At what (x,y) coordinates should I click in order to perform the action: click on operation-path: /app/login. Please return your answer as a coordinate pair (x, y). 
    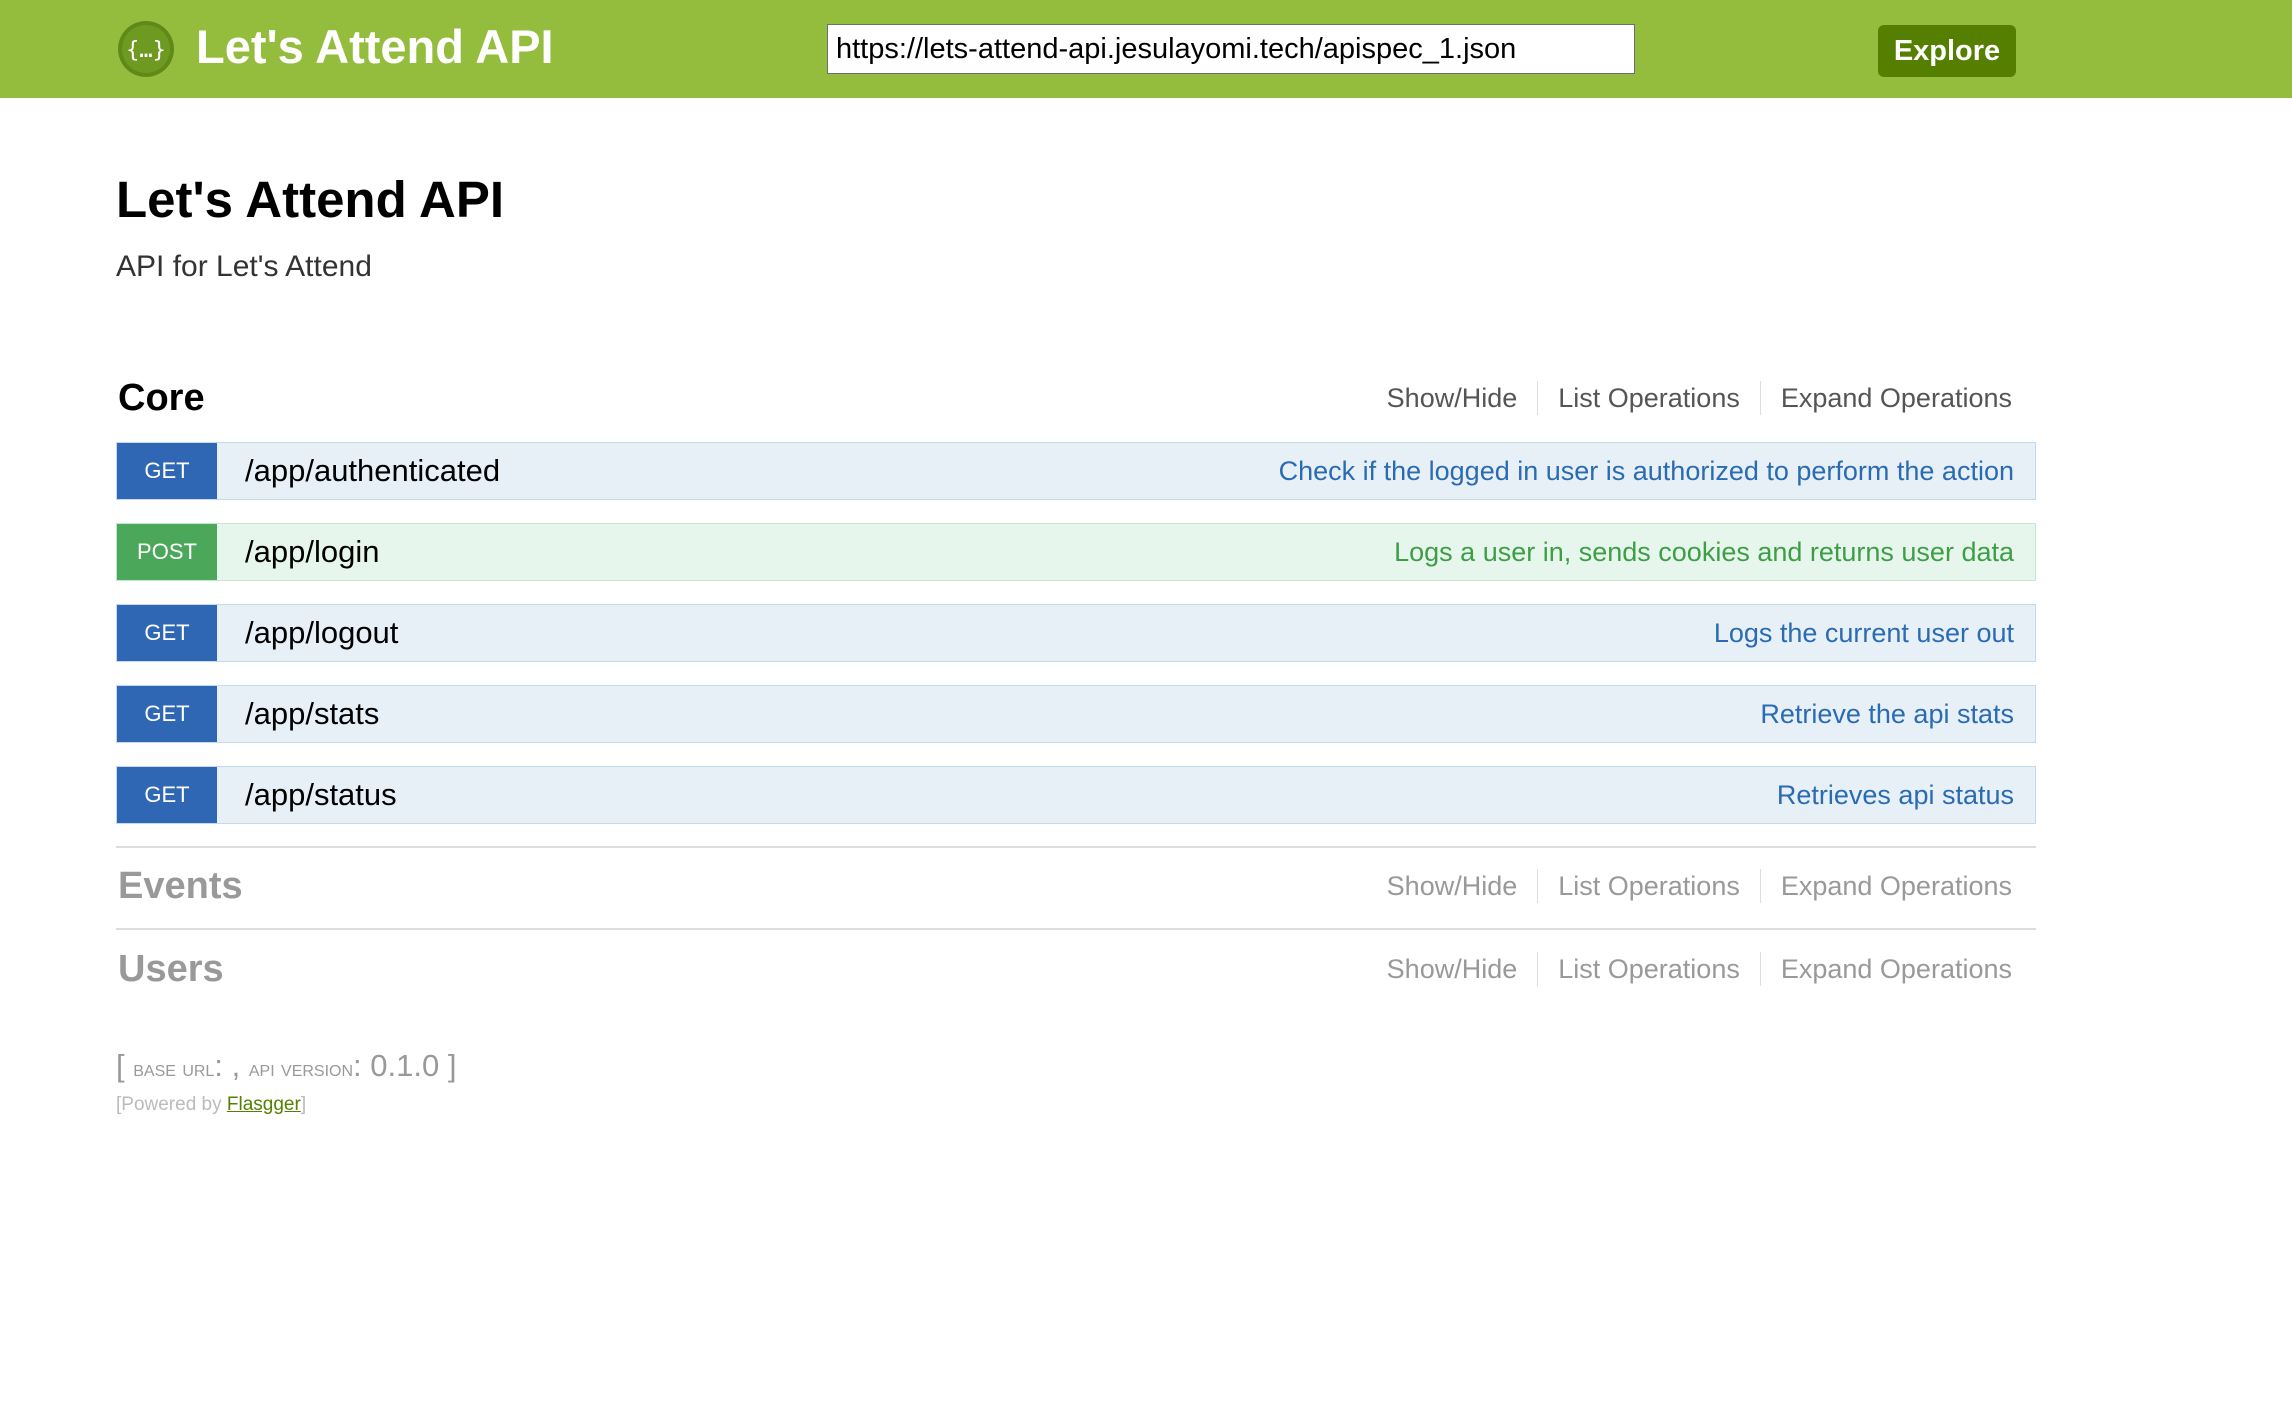
    Looking at the image, I should click on (312, 552).